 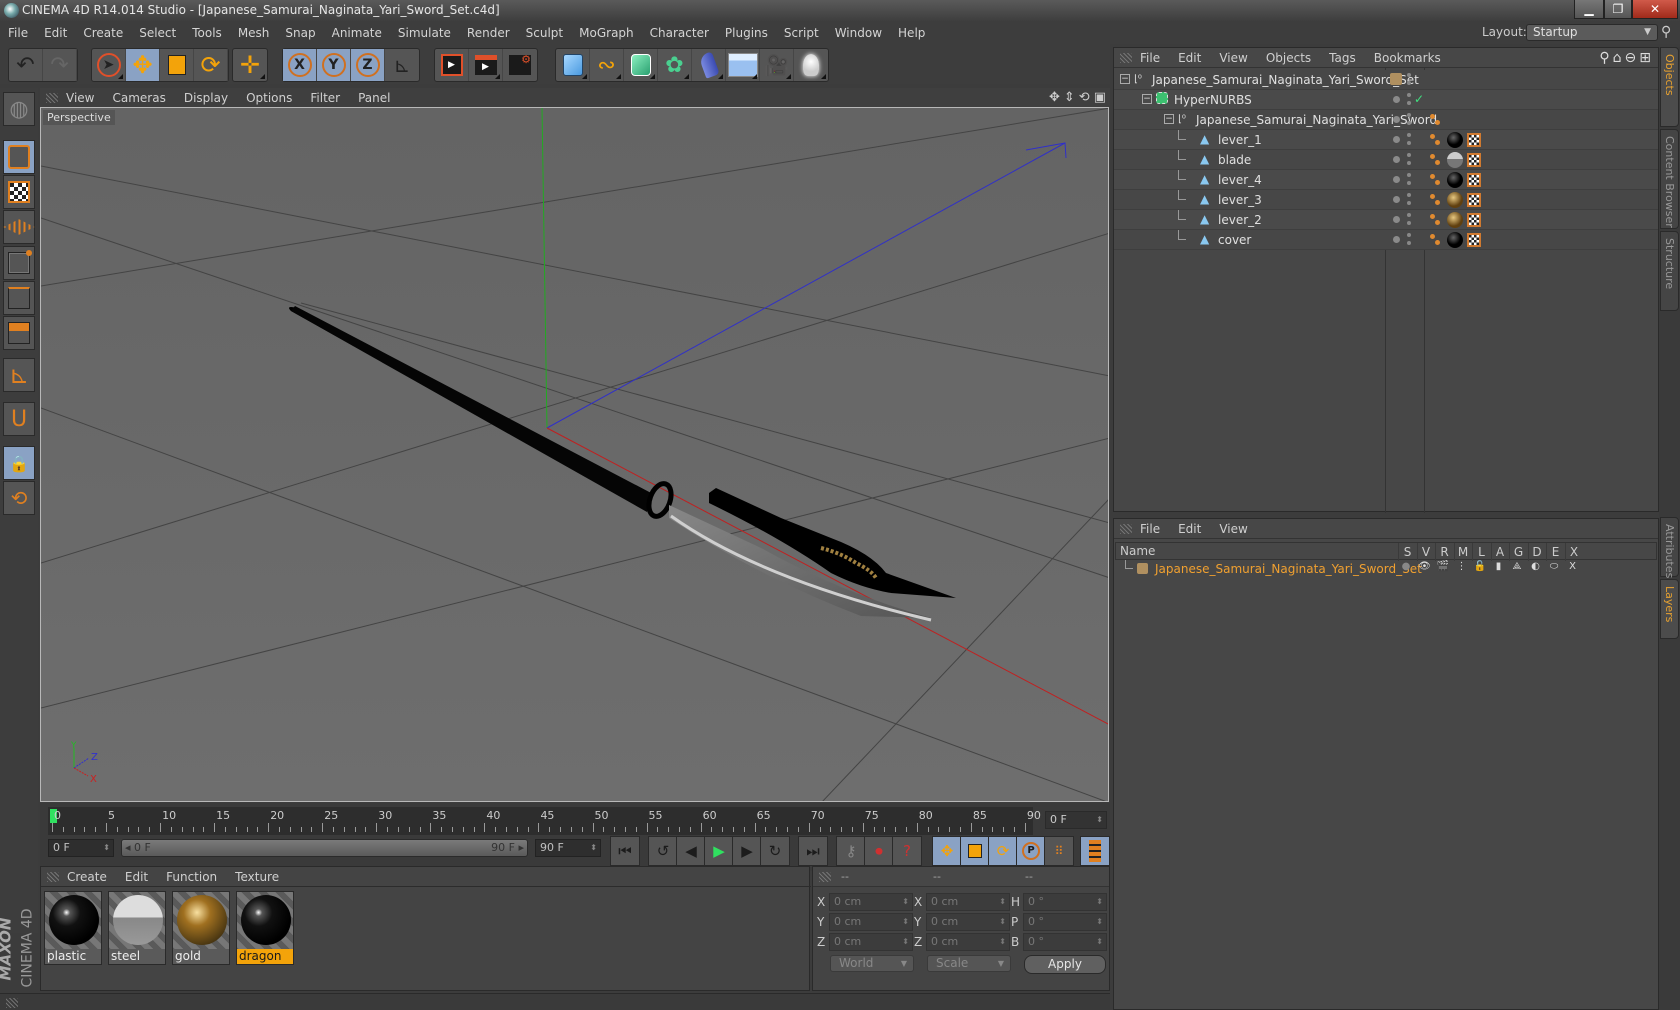 I want to click on zoom-icon: ⇕, so click(x=1071, y=97).